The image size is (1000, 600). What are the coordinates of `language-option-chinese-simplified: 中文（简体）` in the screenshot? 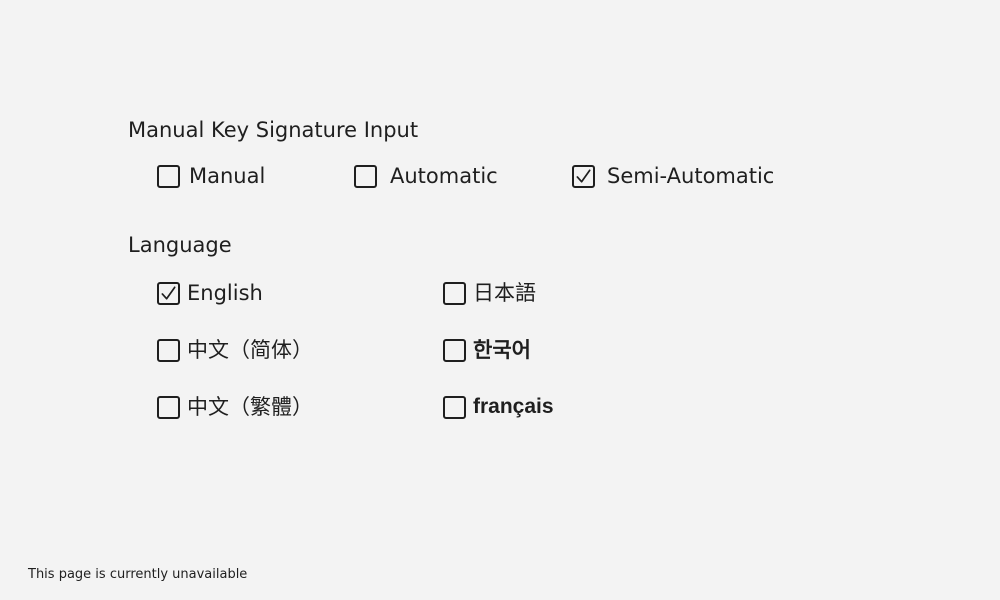 It's located at (235, 350).